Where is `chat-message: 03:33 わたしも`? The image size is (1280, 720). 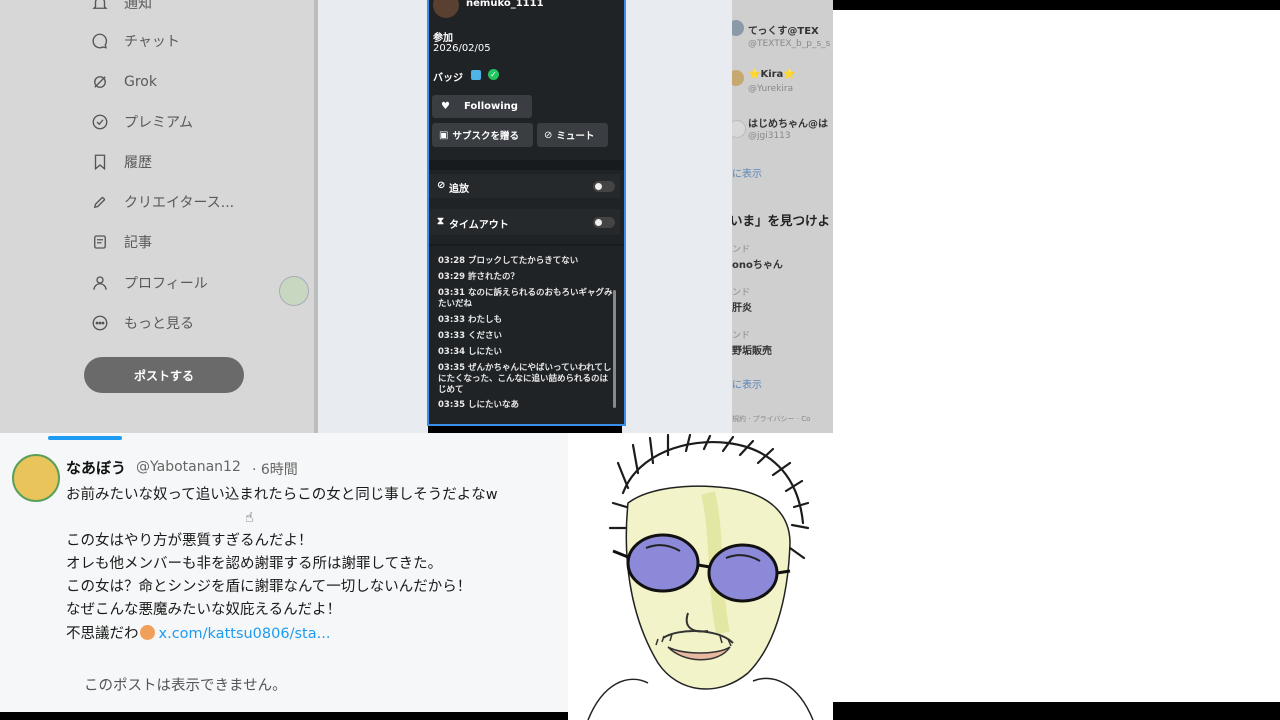 chat-message: 03:33 わたしも is located at coordinates (470, 320).